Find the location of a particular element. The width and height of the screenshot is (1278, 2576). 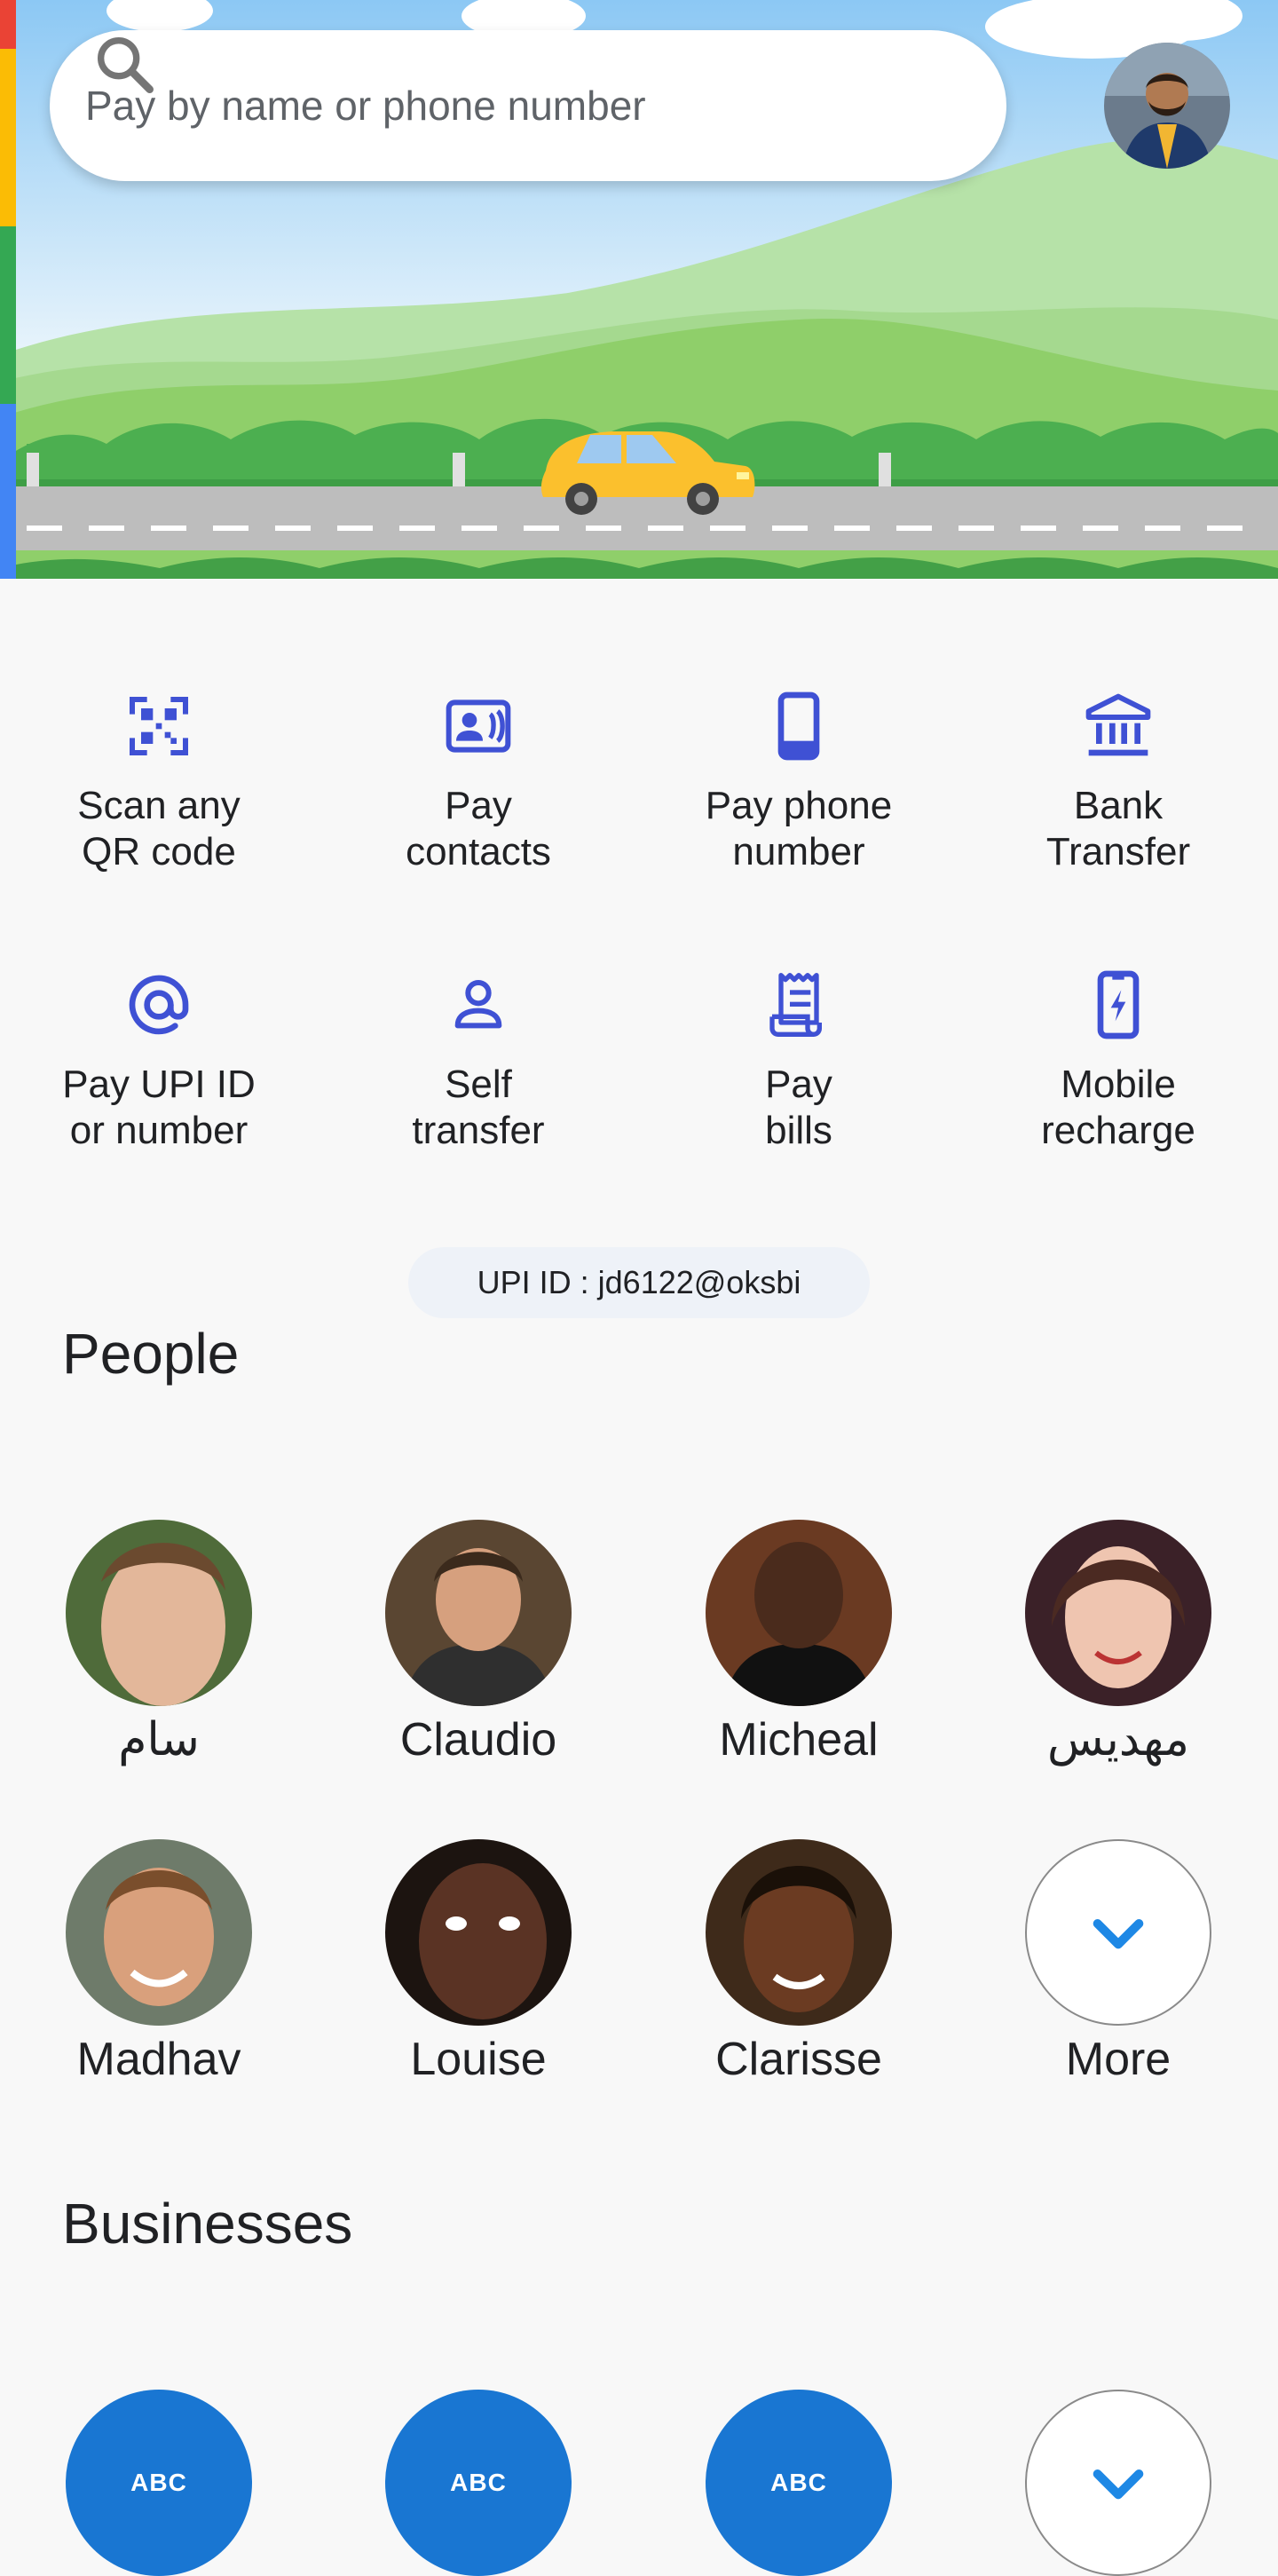

action-scan-qr: Scan any QR code is located at coordinates (159, 783).